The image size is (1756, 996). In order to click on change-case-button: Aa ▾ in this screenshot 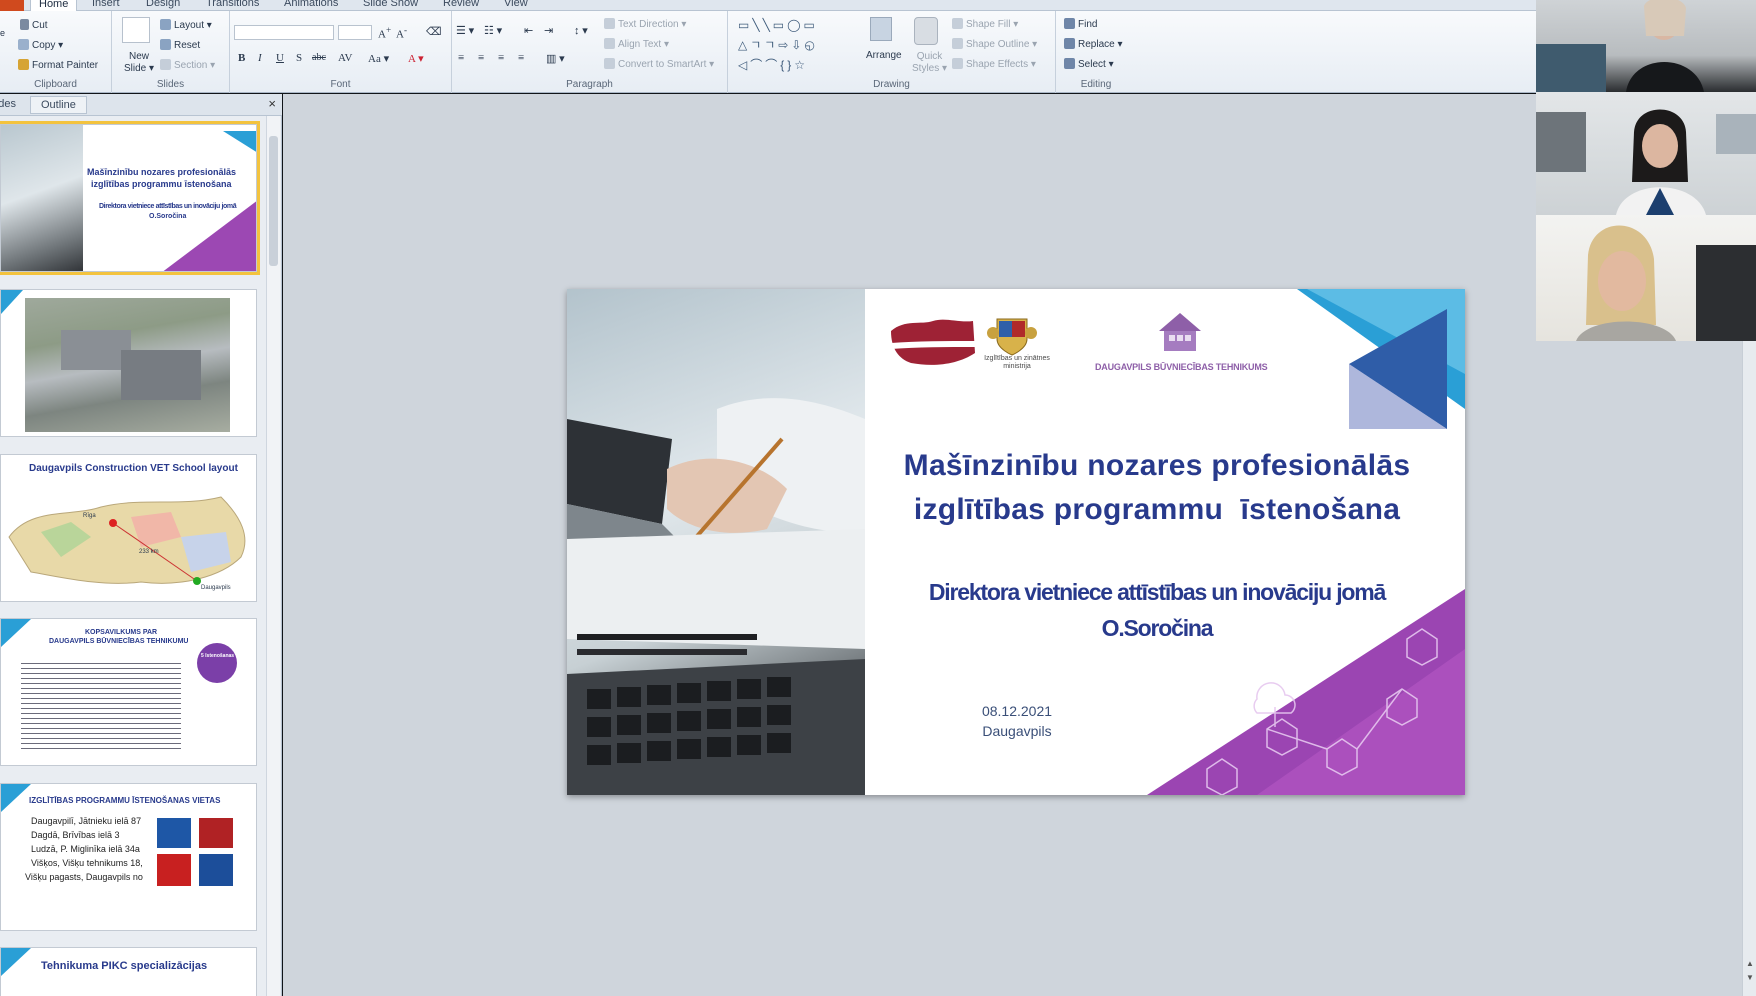, I will do `click(378, 58)`.